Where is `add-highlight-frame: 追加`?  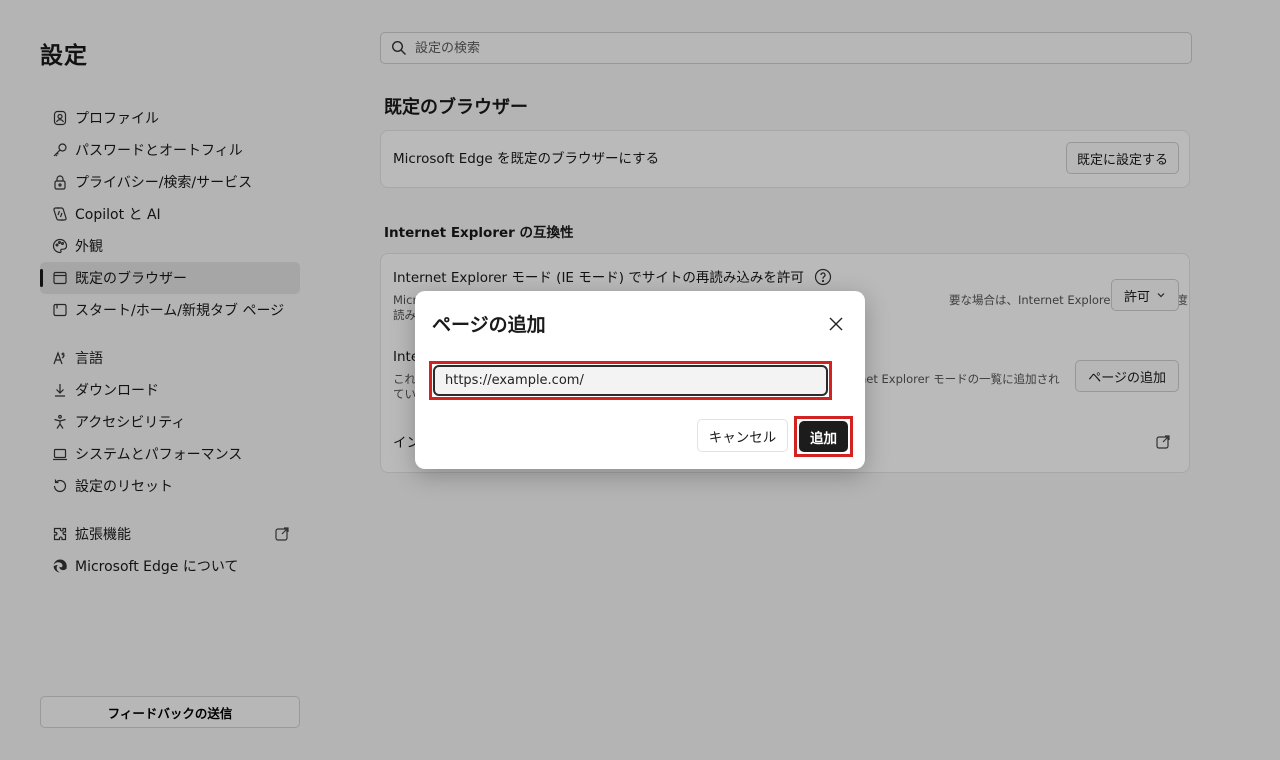 add-highlight-frame: 追加 is located at coordinates (823, 436).